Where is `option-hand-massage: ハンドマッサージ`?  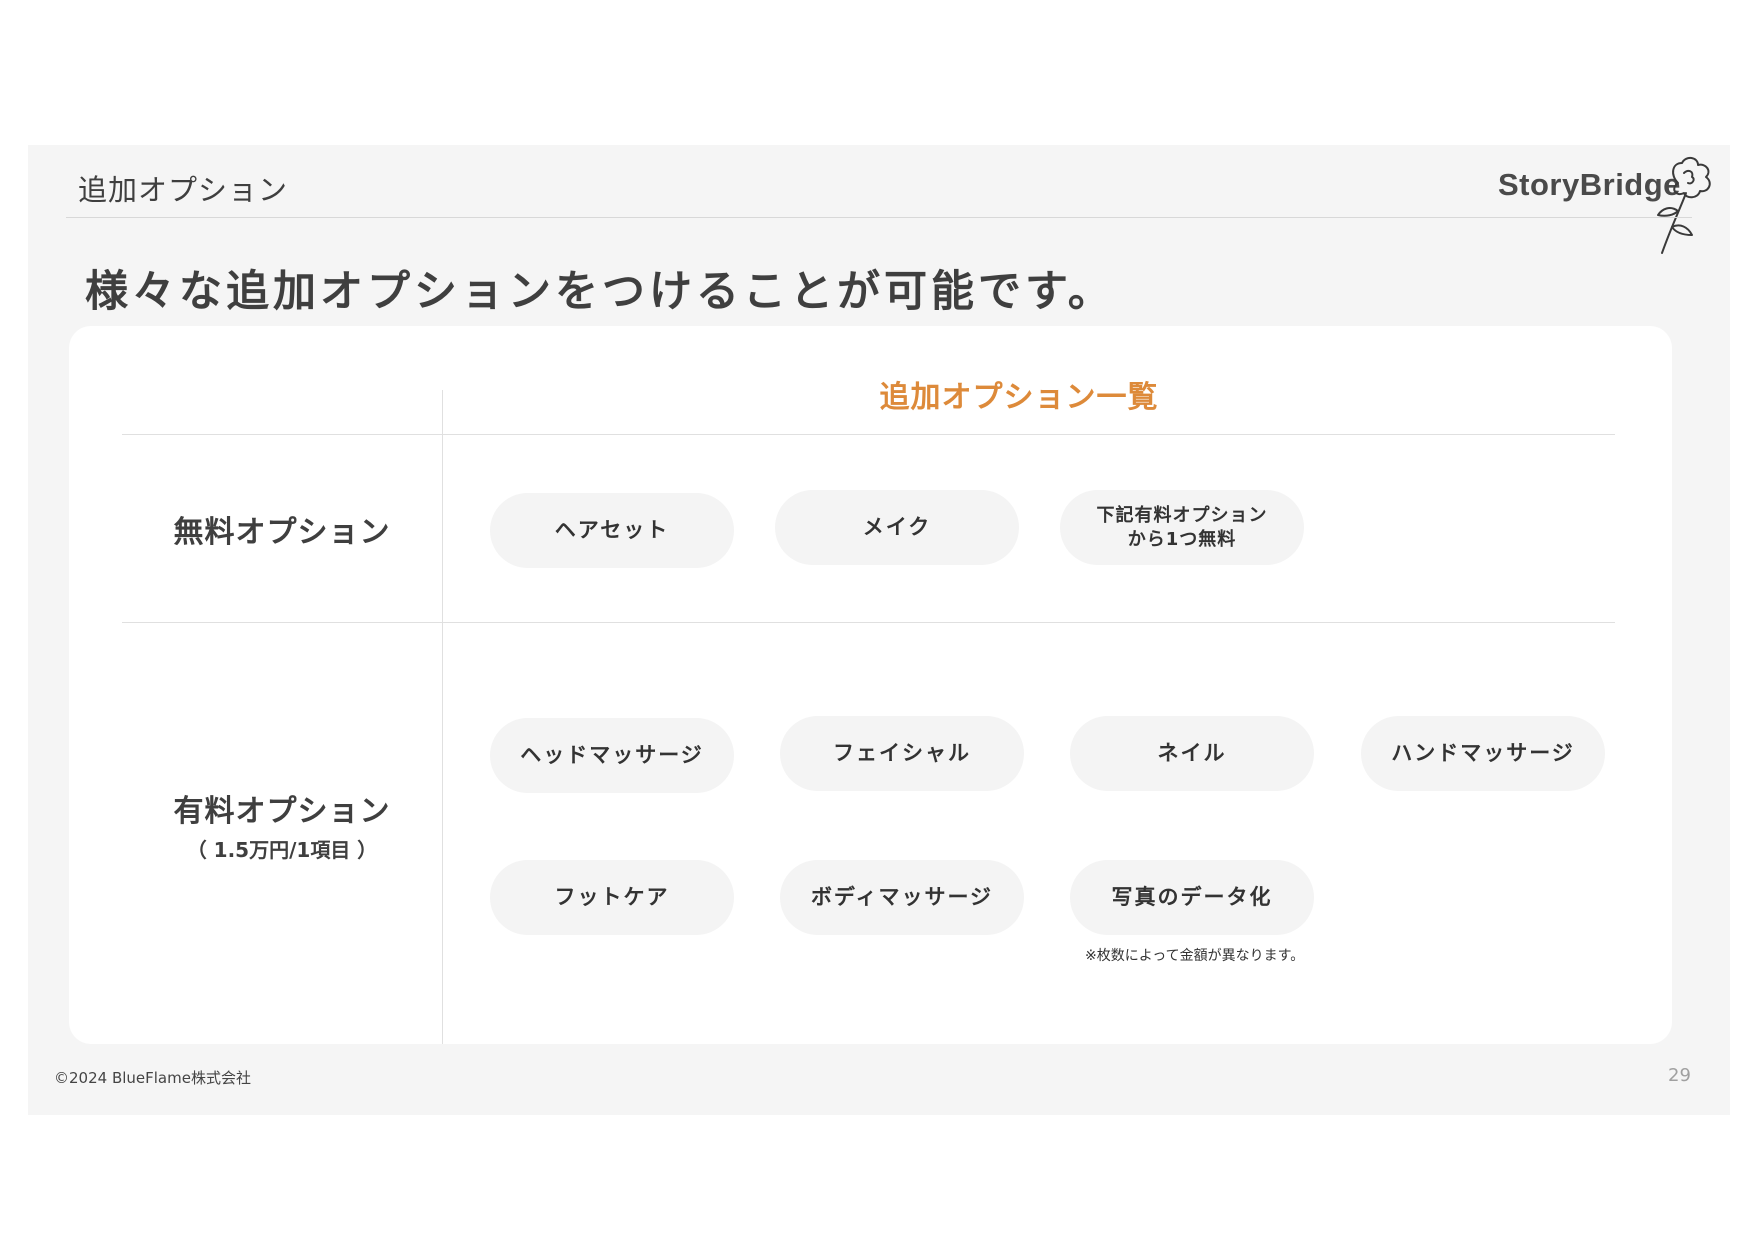 option-hand-massage: ハンドマッサージ is located at coordinates (1483, 753).